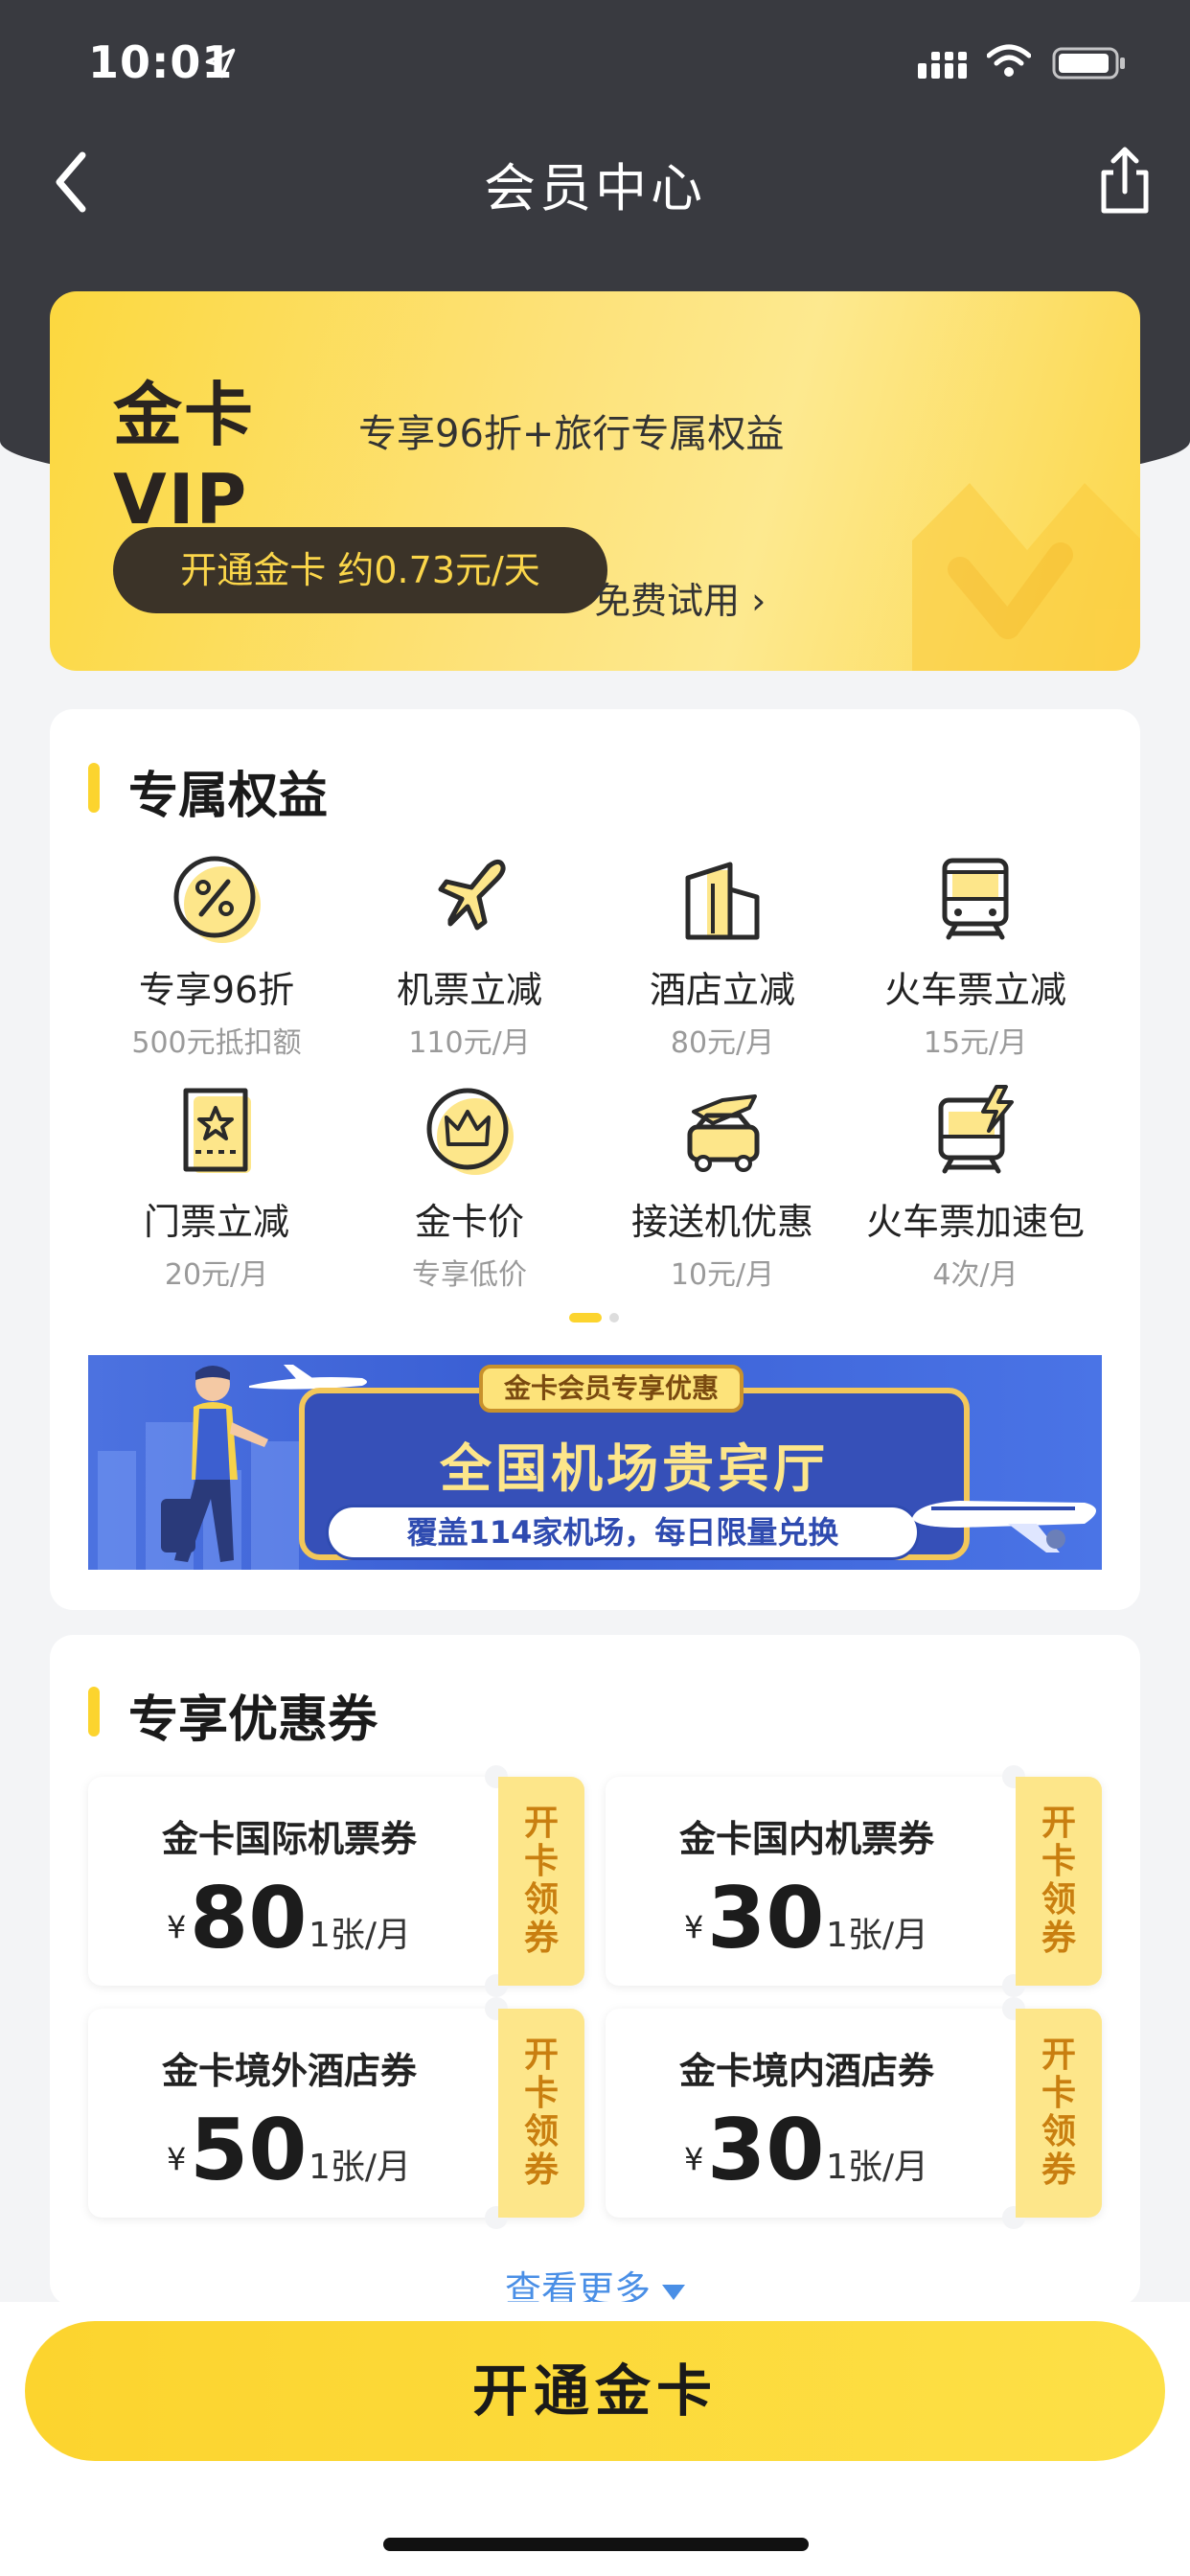 This screenshot has height=2576, width=1190. I want to click on benefit-train: 火车票立减 15元/月, so click(976, 956).